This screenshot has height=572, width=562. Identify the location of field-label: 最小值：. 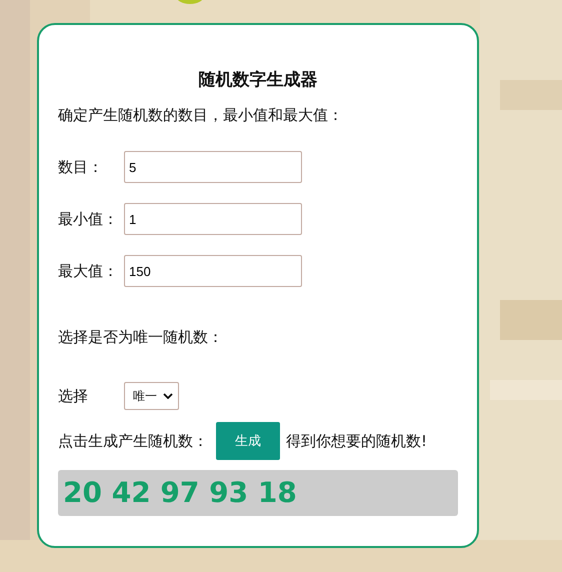
(88, 219).